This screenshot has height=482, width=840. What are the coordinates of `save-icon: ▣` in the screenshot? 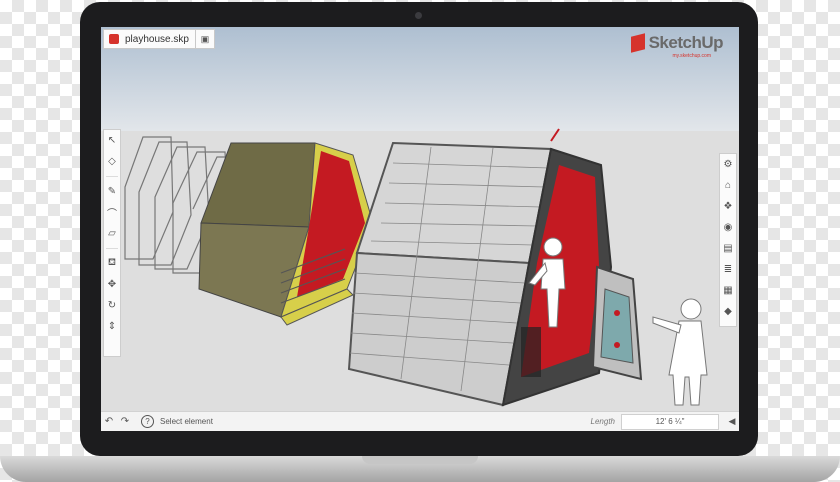 It's located at (204, 39).